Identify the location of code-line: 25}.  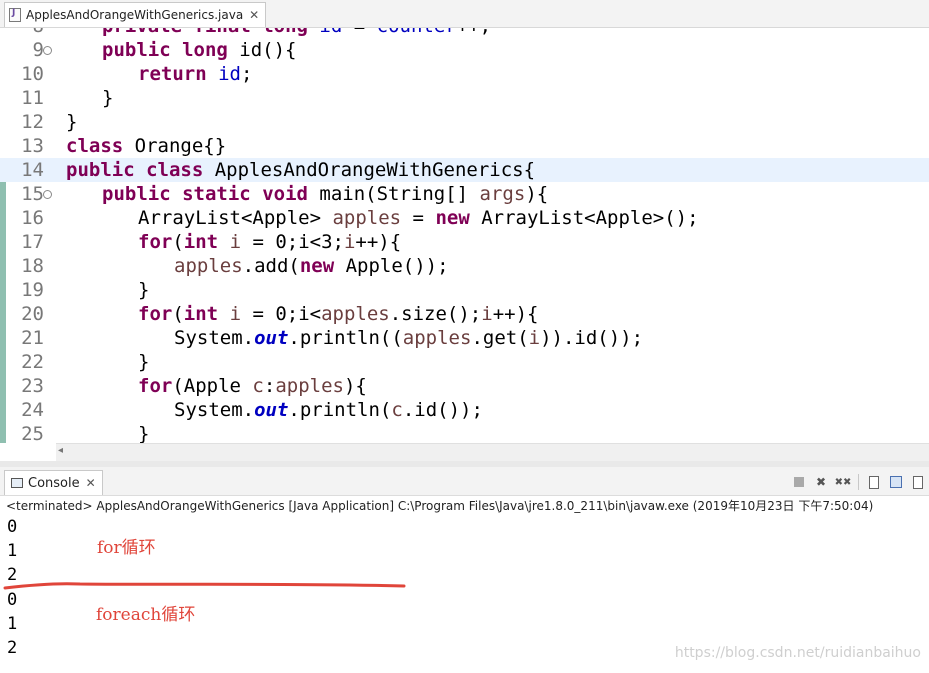
(464, 432).